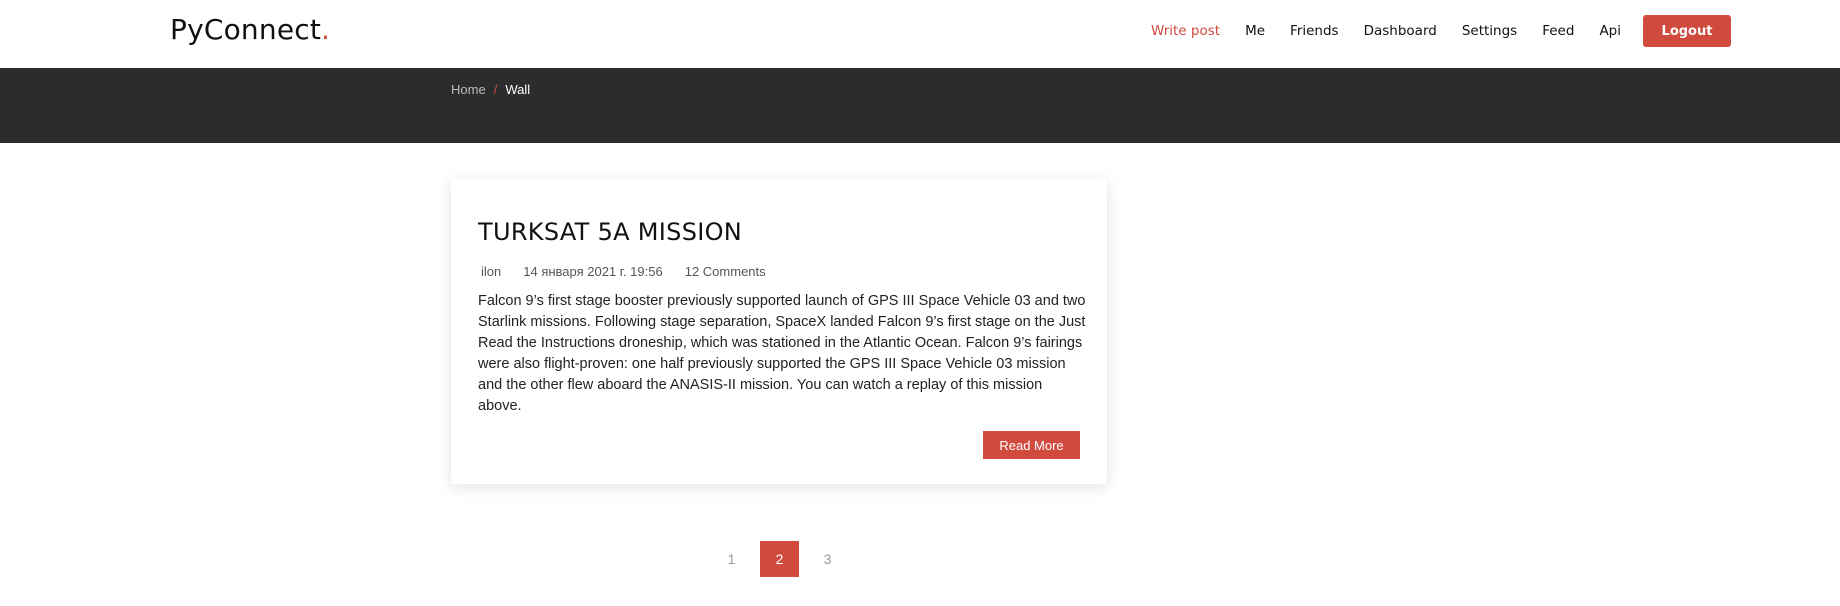 Image resolution: width=1840 pixels, height=606 pixels. Describe the element at coordinates (468, 89) in the screenshot. I see `breadcrumb-home-link: Home` at that location.